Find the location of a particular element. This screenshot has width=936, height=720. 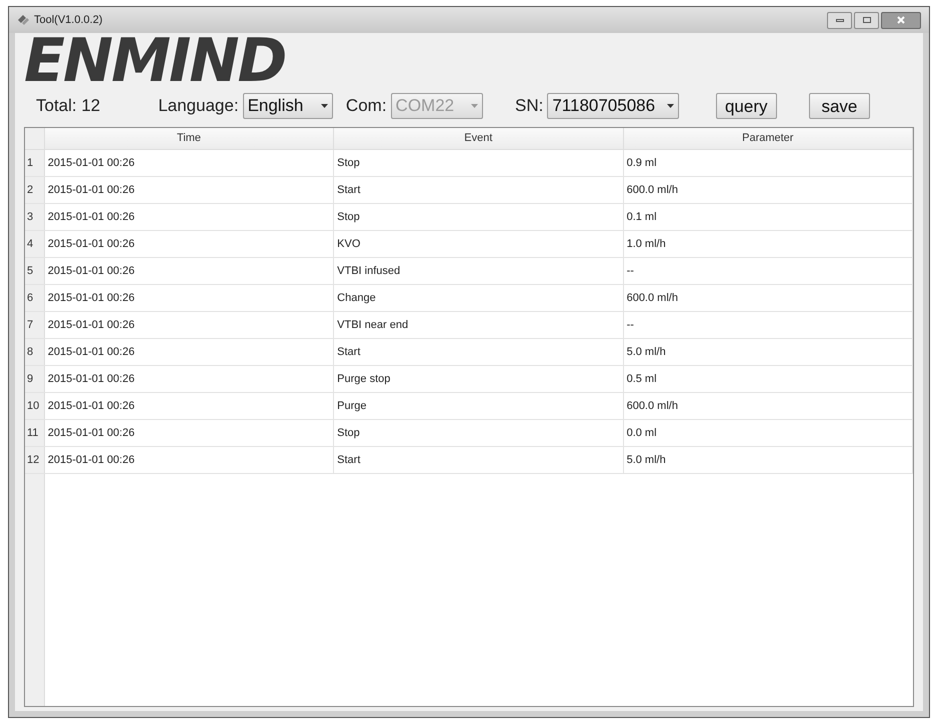

field-label: SN: is located at coordinates (529, 106).